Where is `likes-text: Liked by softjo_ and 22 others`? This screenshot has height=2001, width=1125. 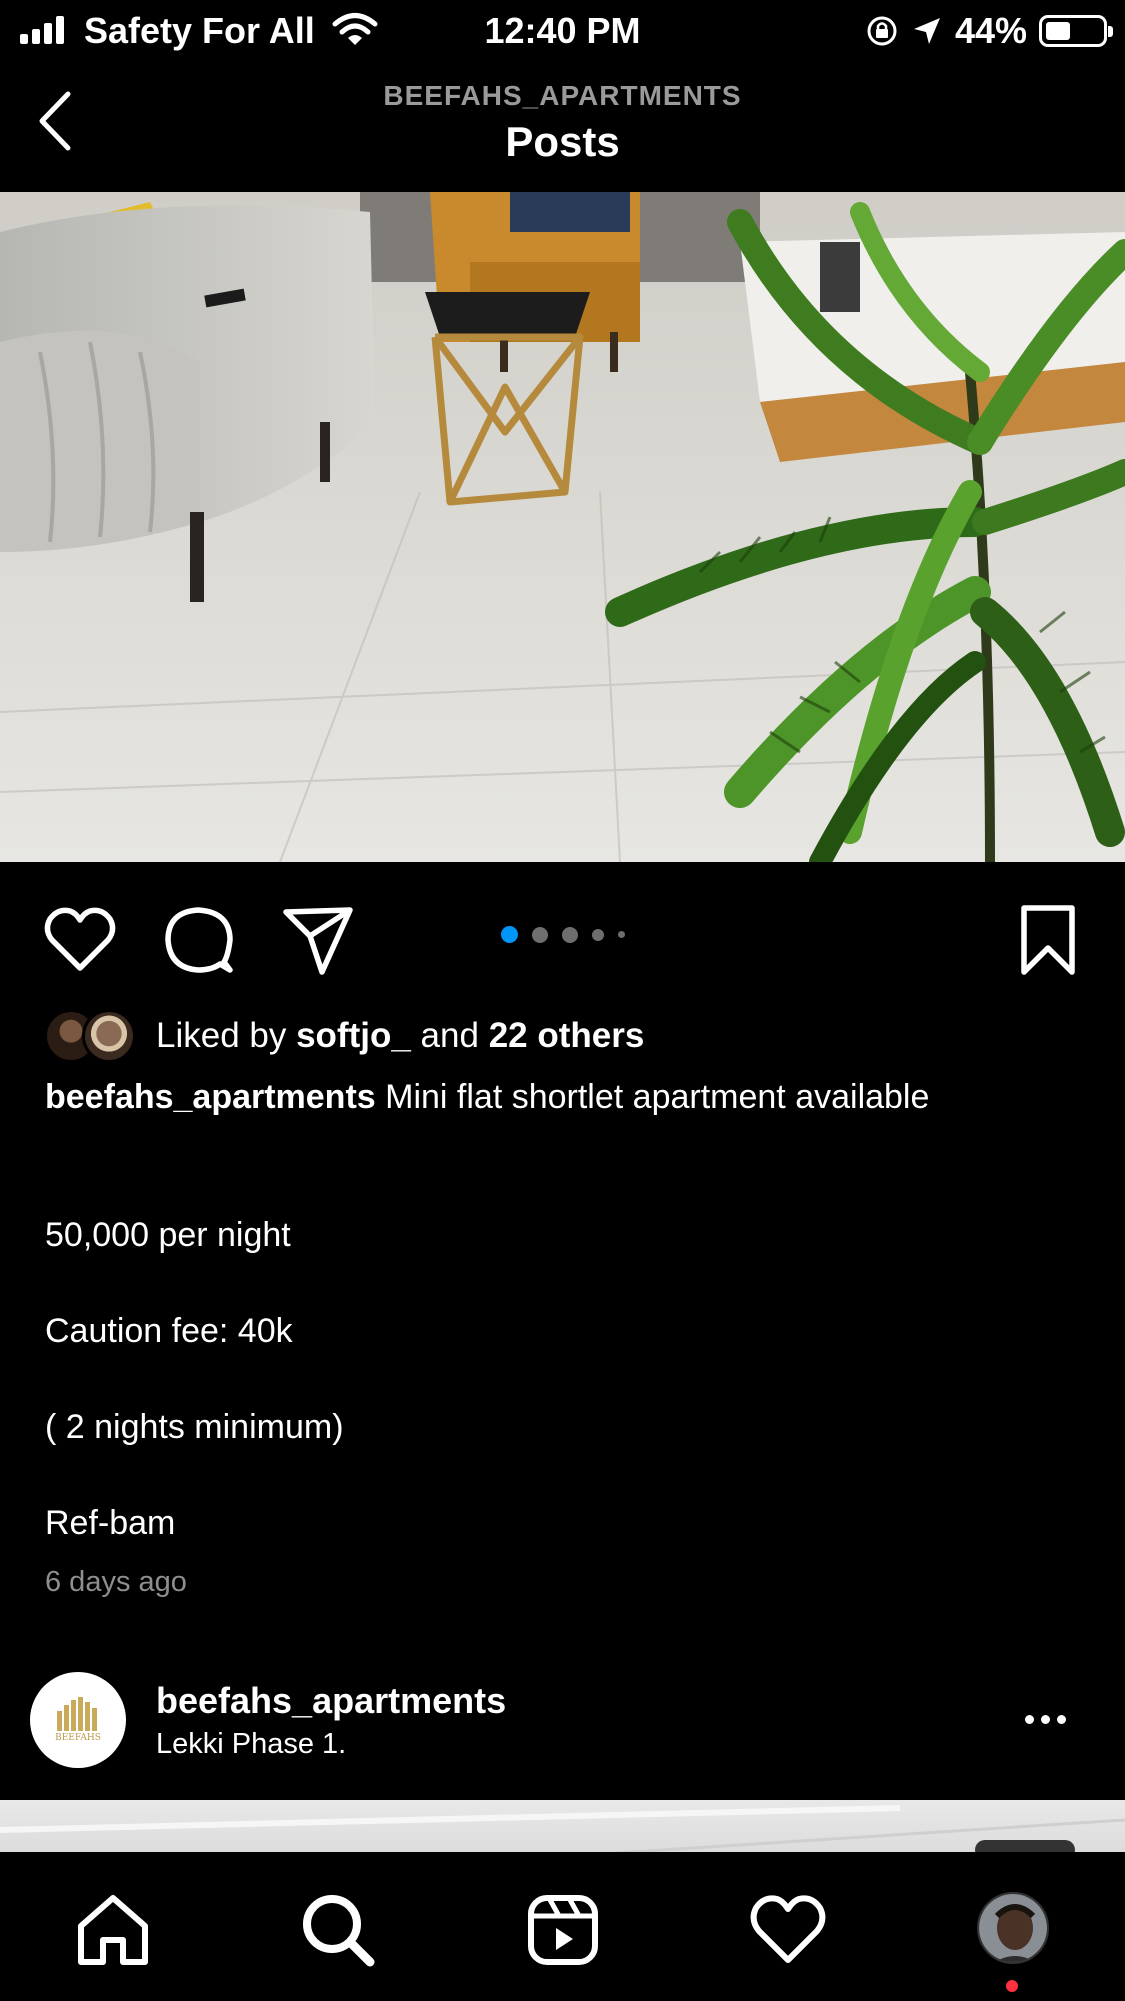
likes-text: Liked by softjo_ and 22 others is located at coordinates (400, 1035).